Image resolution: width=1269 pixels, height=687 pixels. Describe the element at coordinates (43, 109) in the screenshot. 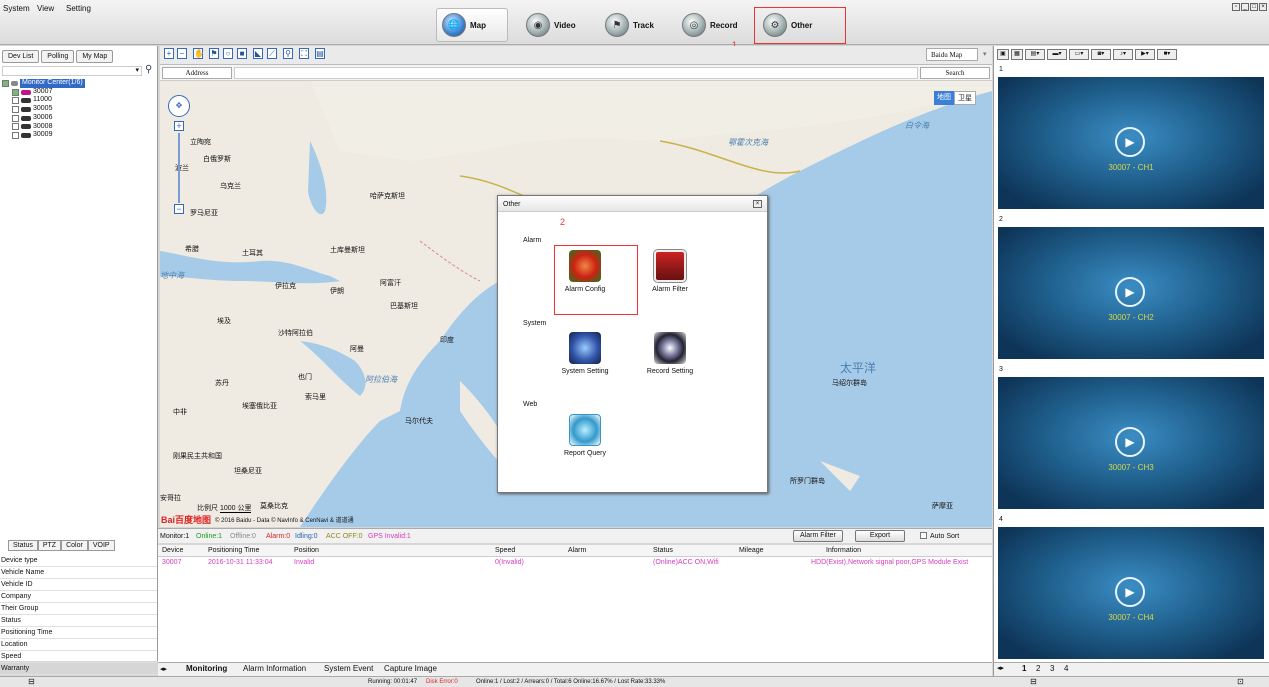

I see `tree-device: 30005` at that location.